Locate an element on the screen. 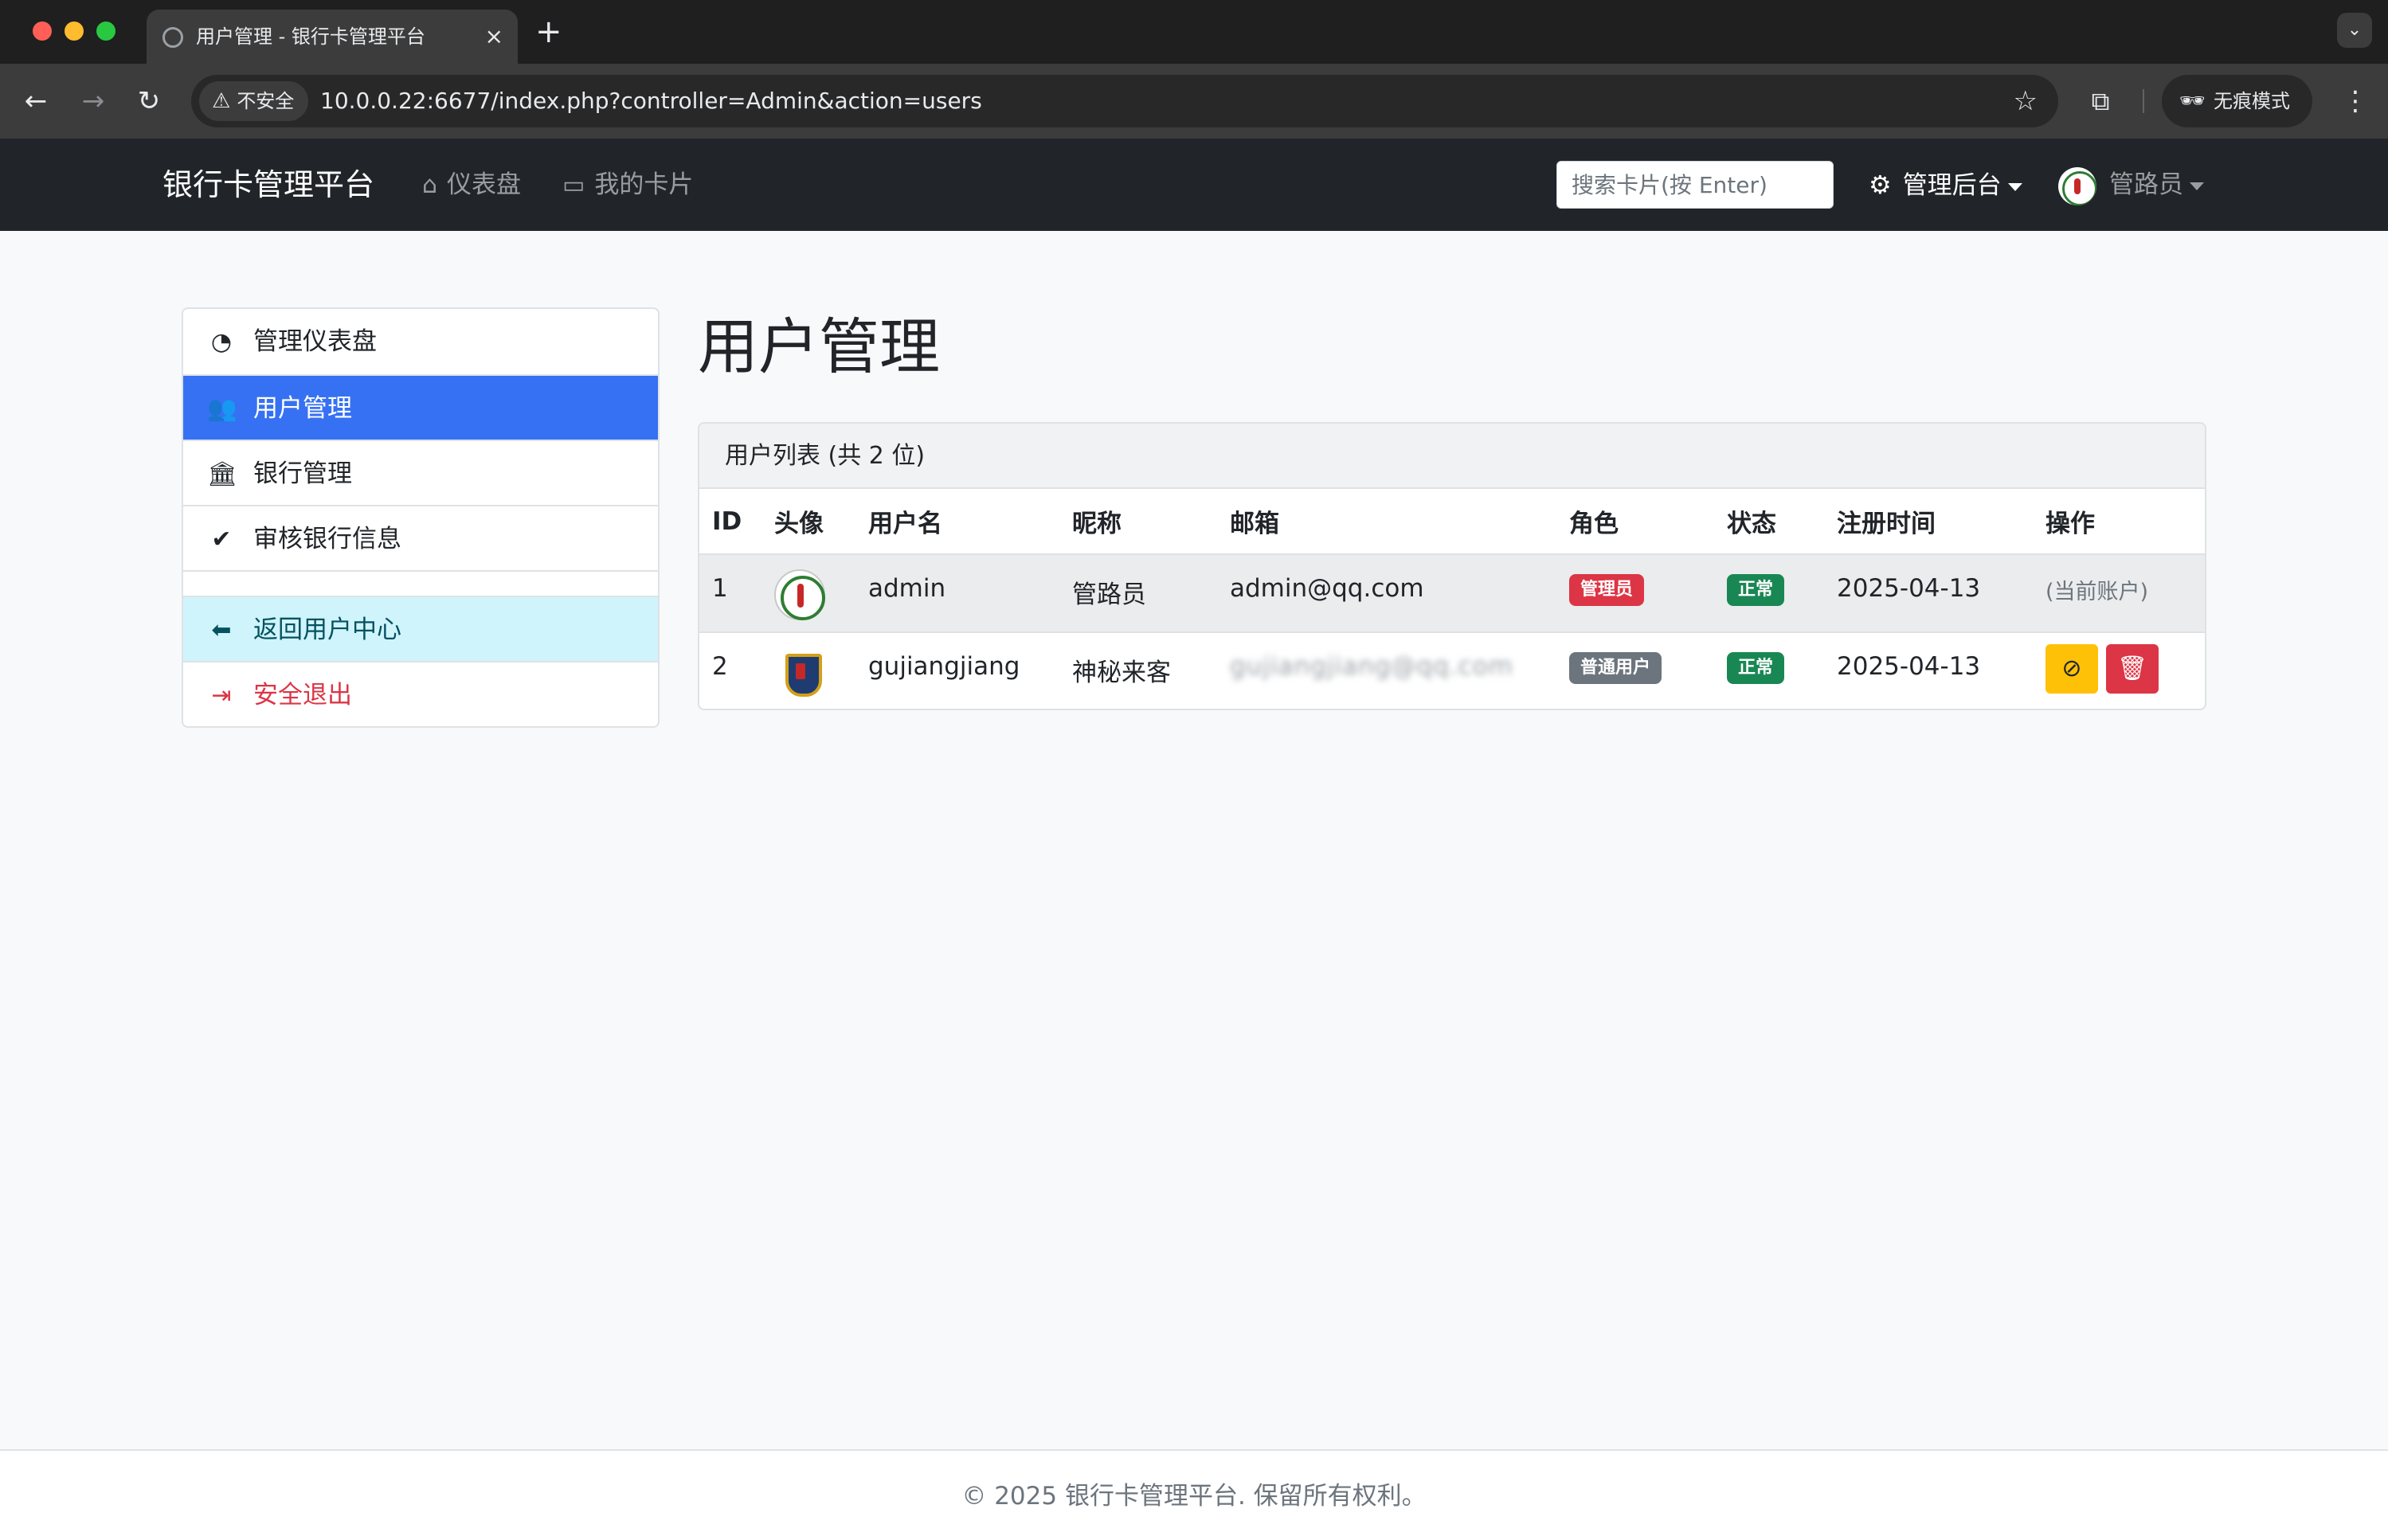 The height and width of the screenshot is (1540, 2388). nav-link-dashboard: ⌂ 仪表盘 is located at coordinates (471, 185).